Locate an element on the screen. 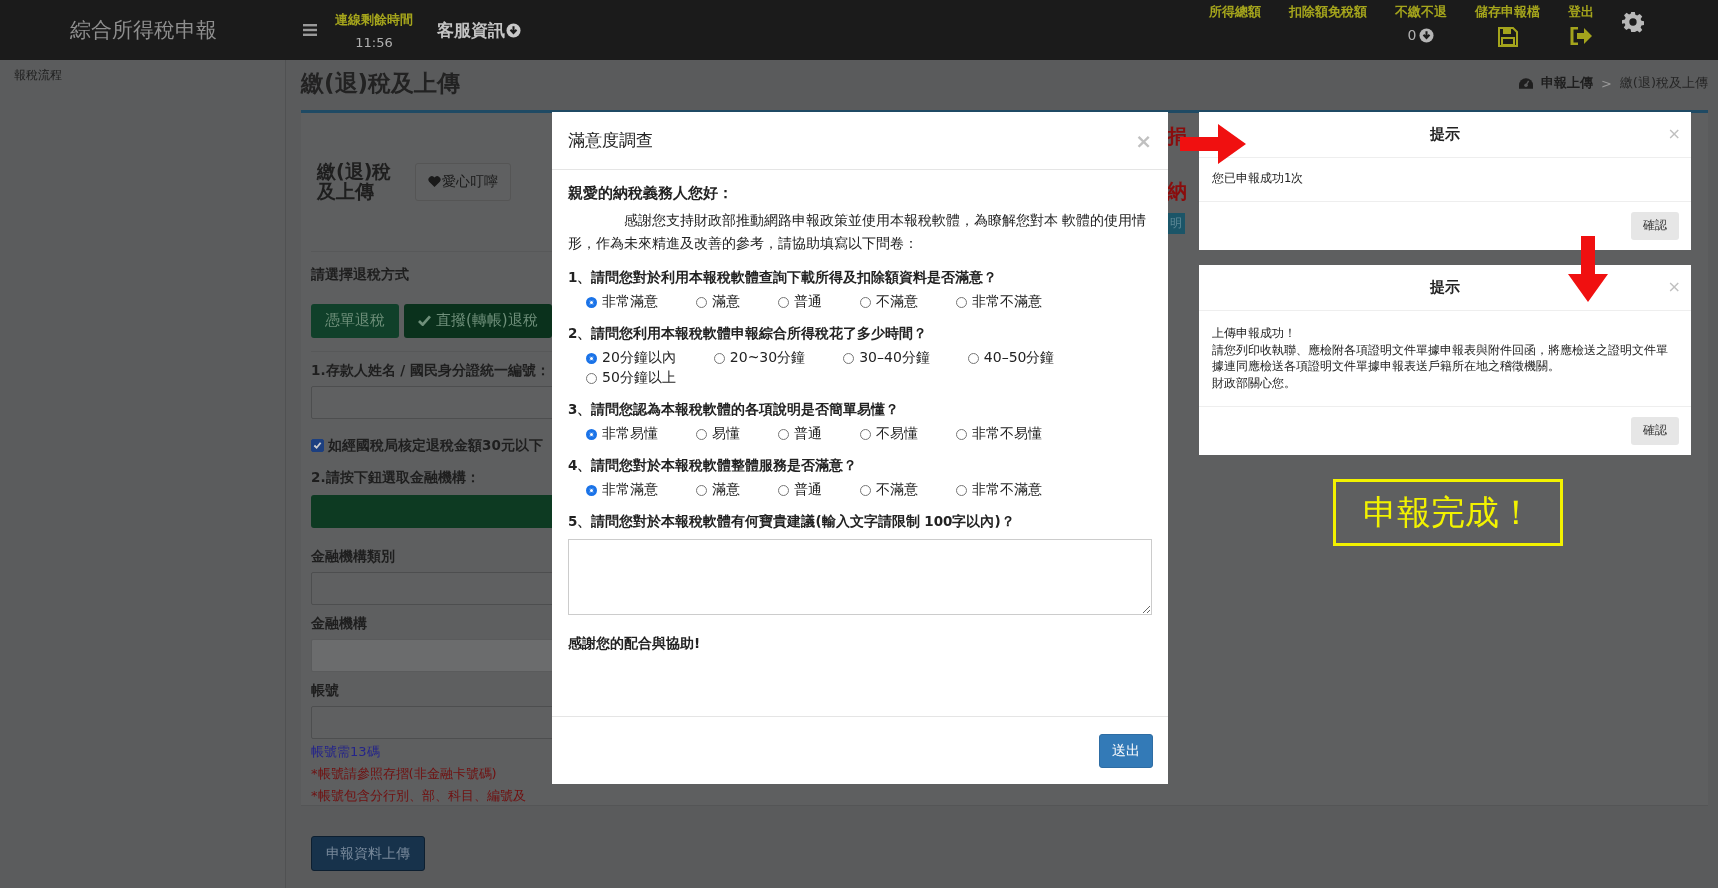  field-label: 金融機構 is located at coordinates (339, 623).